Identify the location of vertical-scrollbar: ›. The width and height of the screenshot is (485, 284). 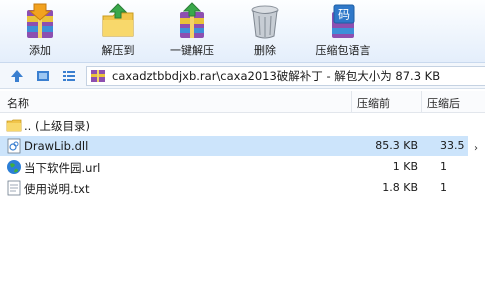
(476, 198).